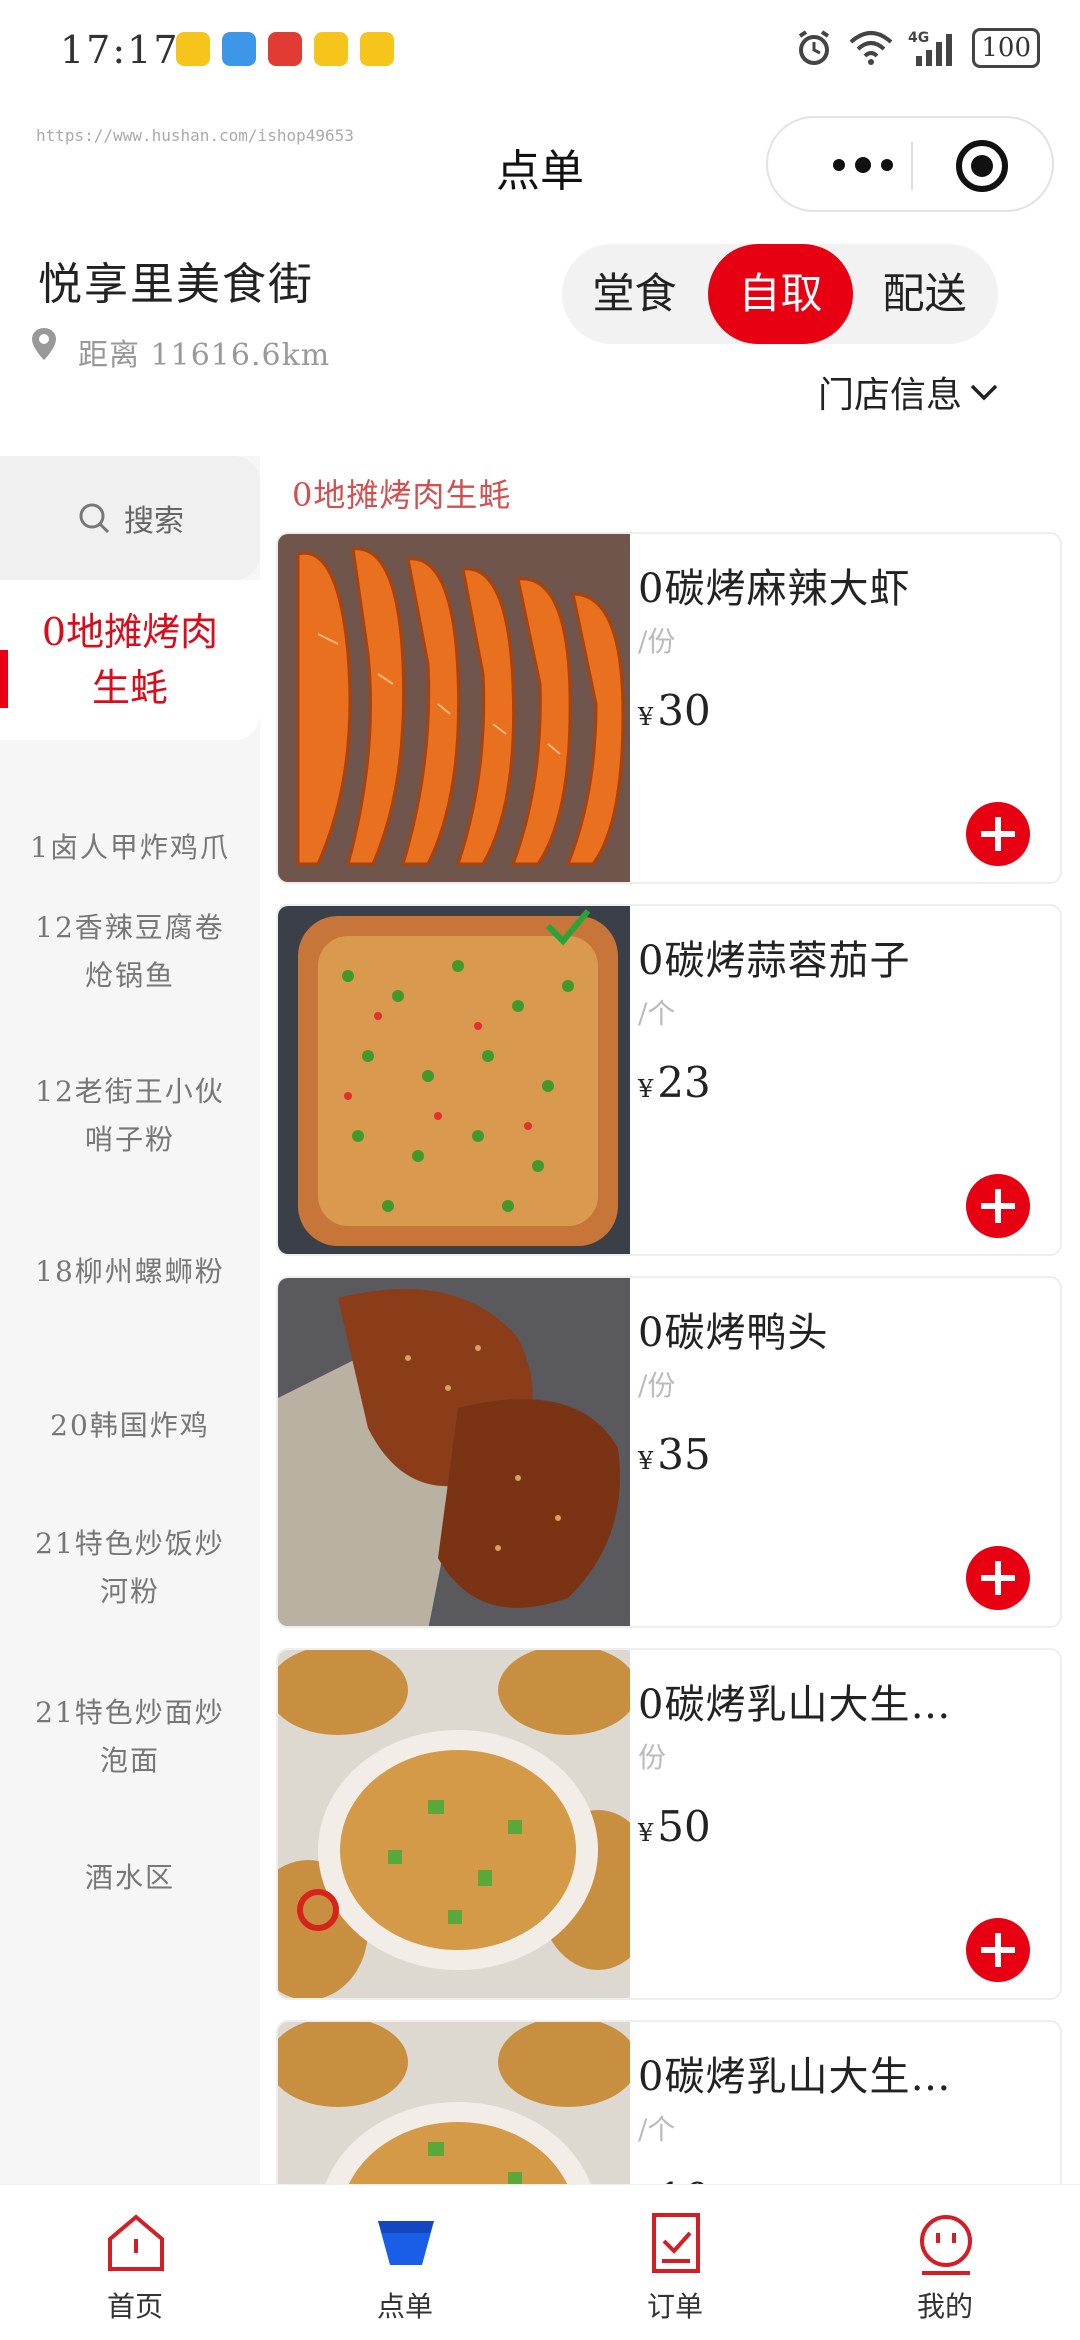  What do you see at coordinates (130, 848) in the screenshot?
I see `category-item: 1卤人甲炸鸡爪` at bounding box center [130, 848].